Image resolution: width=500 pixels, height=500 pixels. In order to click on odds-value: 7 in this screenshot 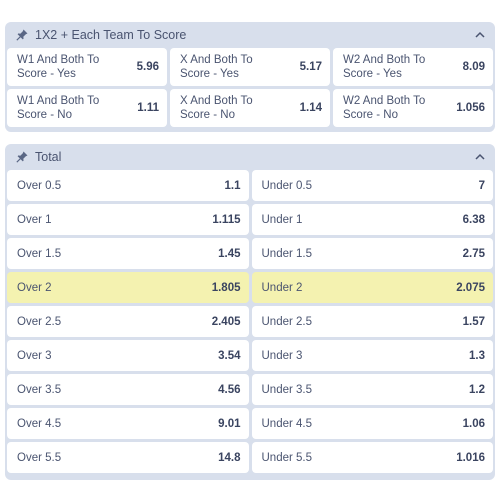, I will do `click(481, 185)`.